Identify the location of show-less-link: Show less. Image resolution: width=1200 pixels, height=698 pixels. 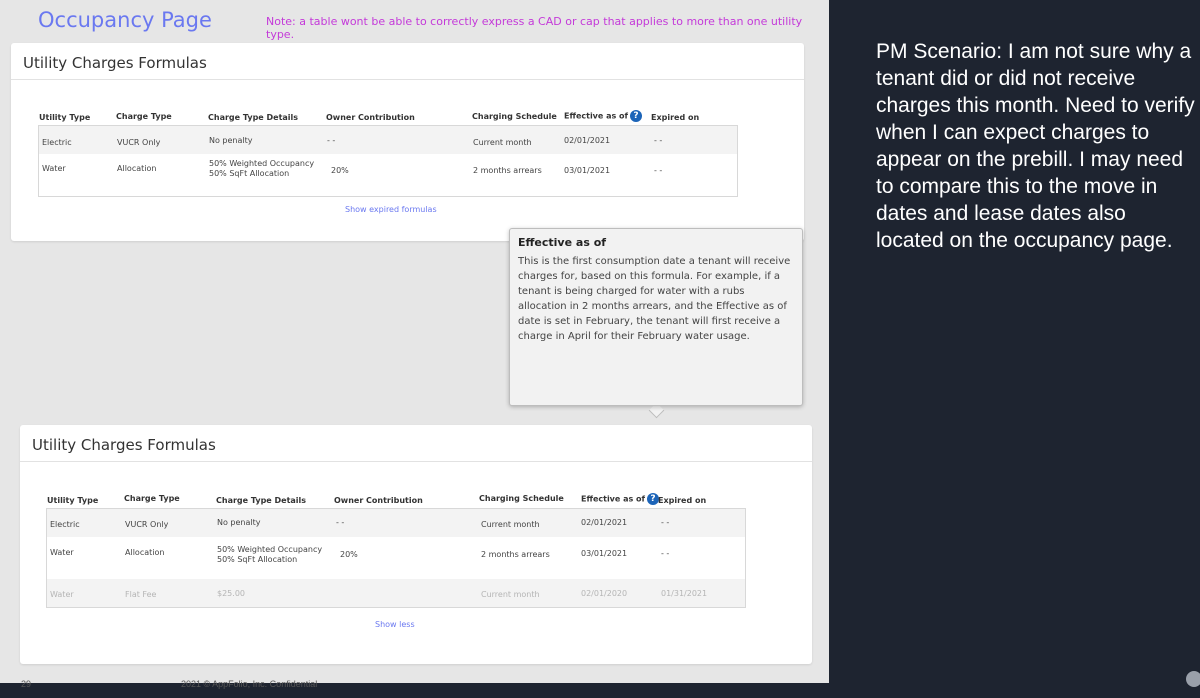
(395, 624).